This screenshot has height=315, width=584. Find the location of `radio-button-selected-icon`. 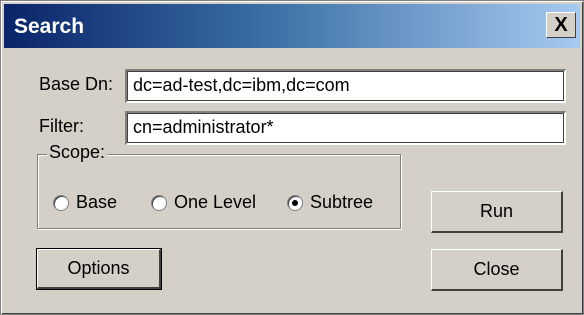

radio-button-selected-icon is located at coordinates (295, 202).